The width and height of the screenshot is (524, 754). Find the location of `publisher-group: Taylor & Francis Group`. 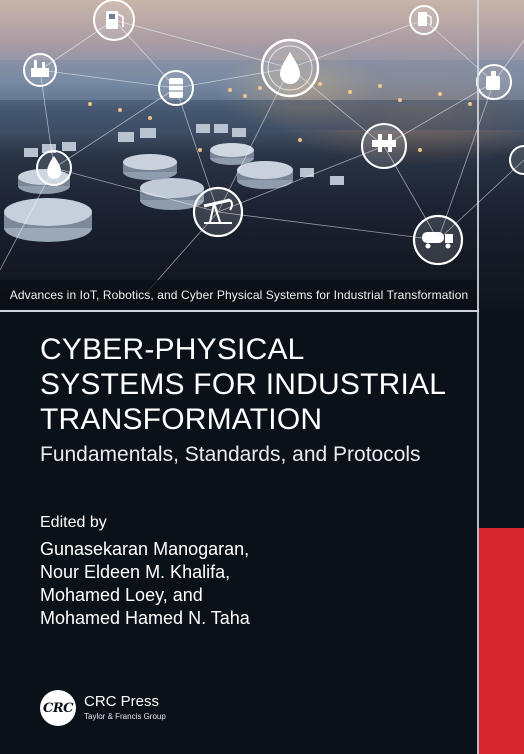

publisher-group: Taylor & Francis Group is located at coordinates (125, 716).